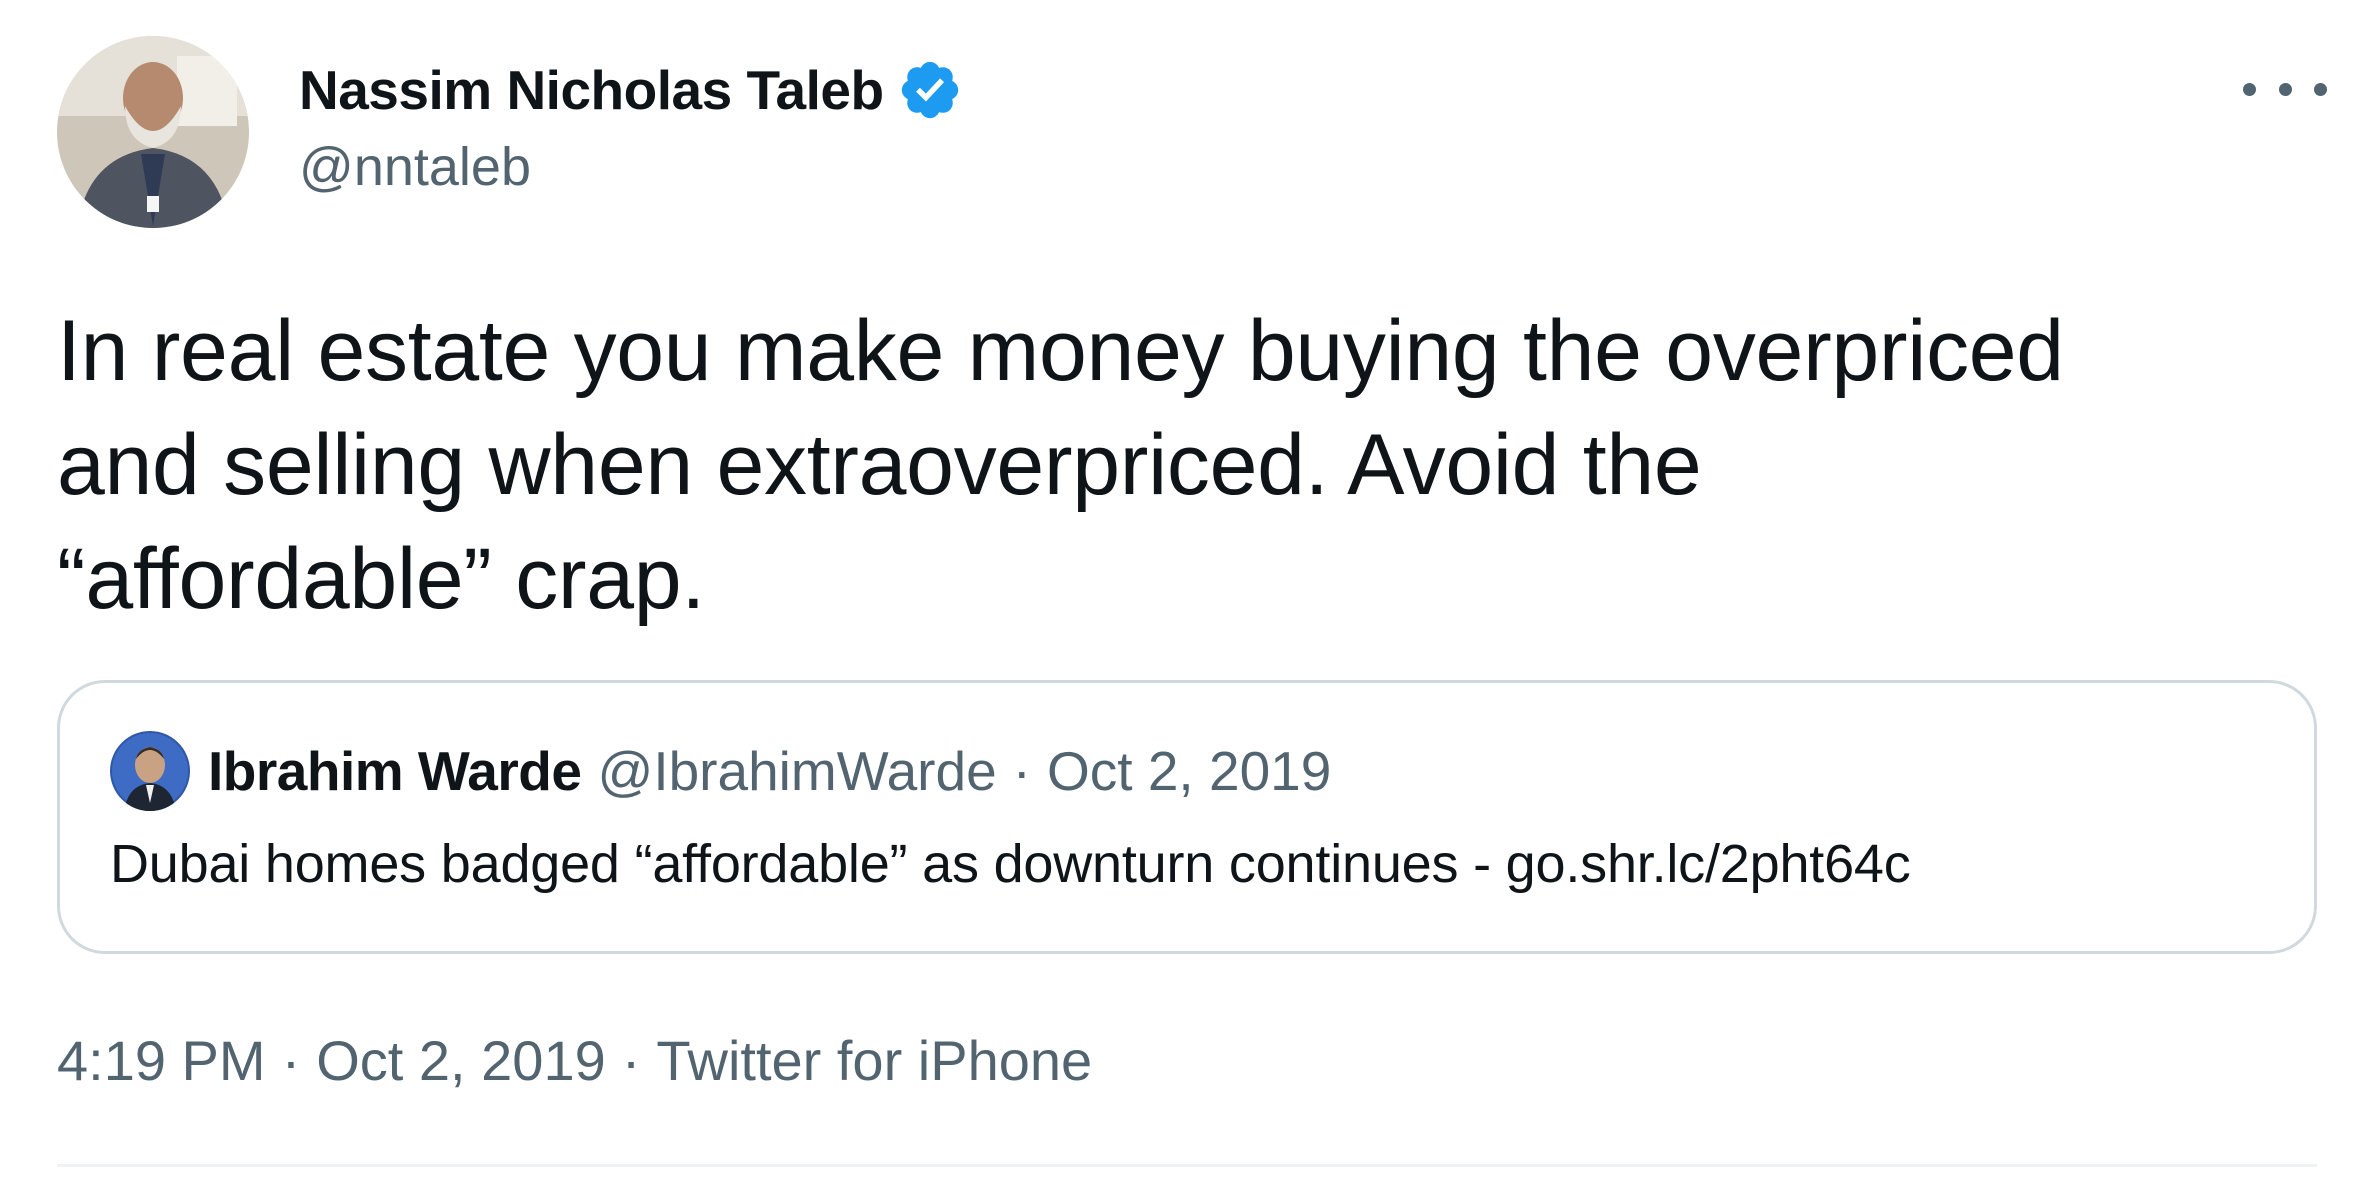 This screenshot has width=2367, height=1196. Describe the element at coordinates (591, 90) in the screenshot. I see `author-name: Nassim Nicholas Taleb` at that location.